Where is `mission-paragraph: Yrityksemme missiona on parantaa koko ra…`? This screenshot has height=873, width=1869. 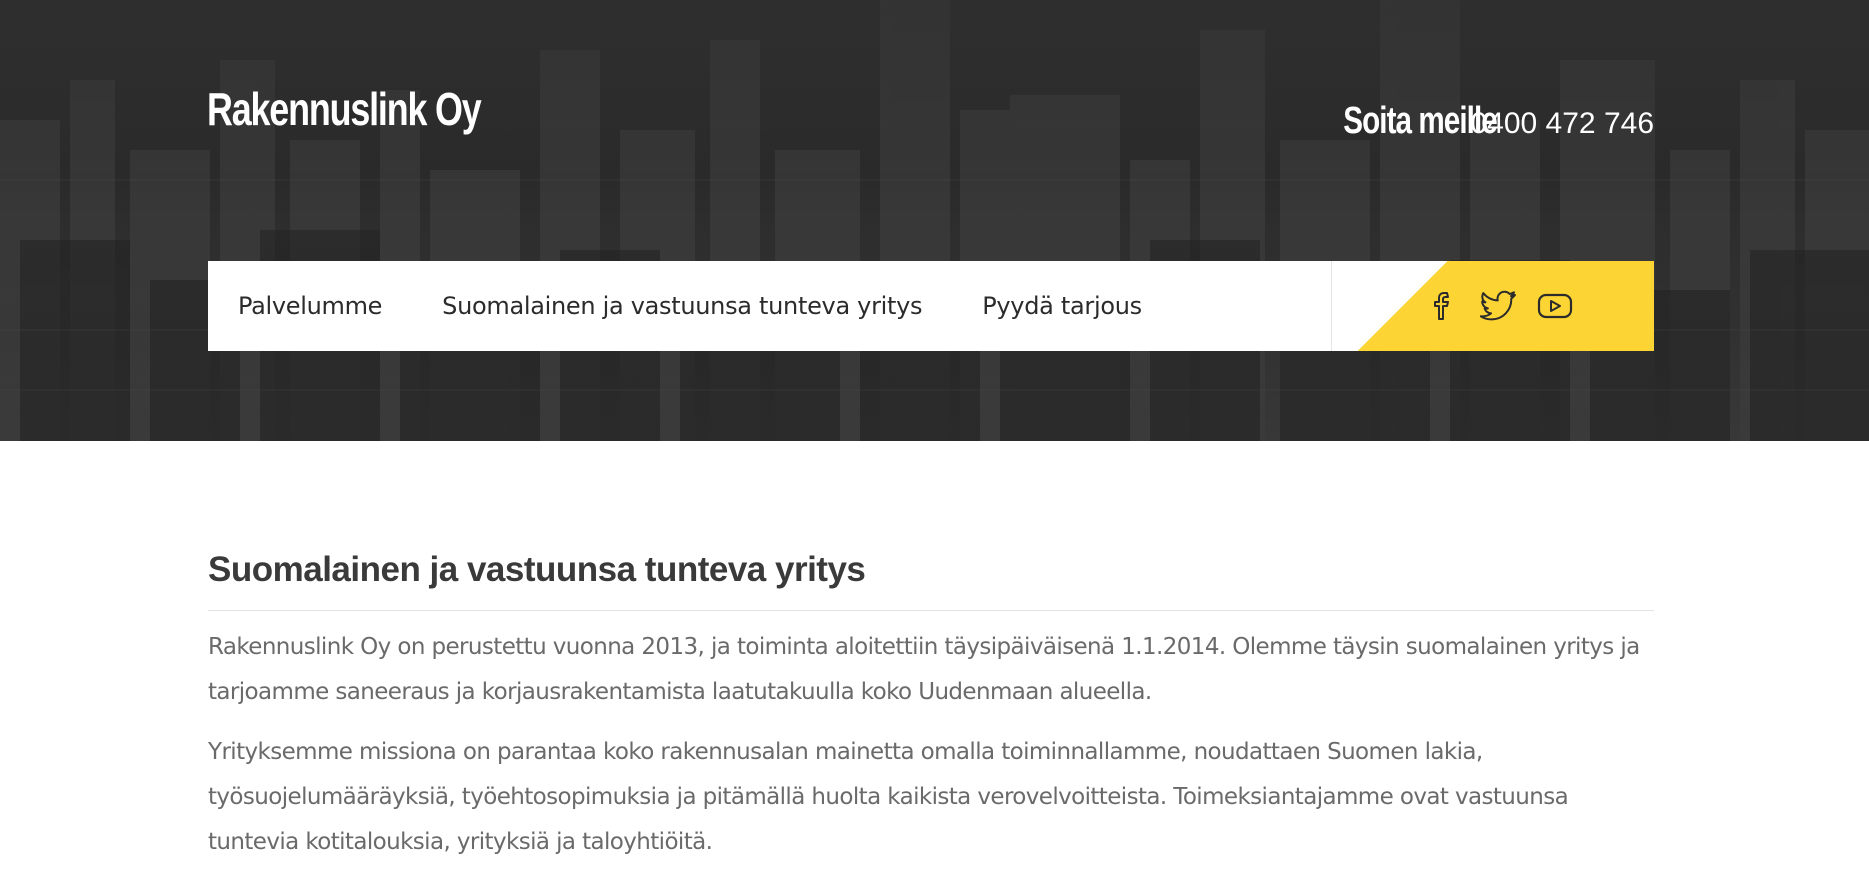
mission-paragraph: Yrityksemme missiona on parantaa koko ra… is located at coordinates (888, 797).